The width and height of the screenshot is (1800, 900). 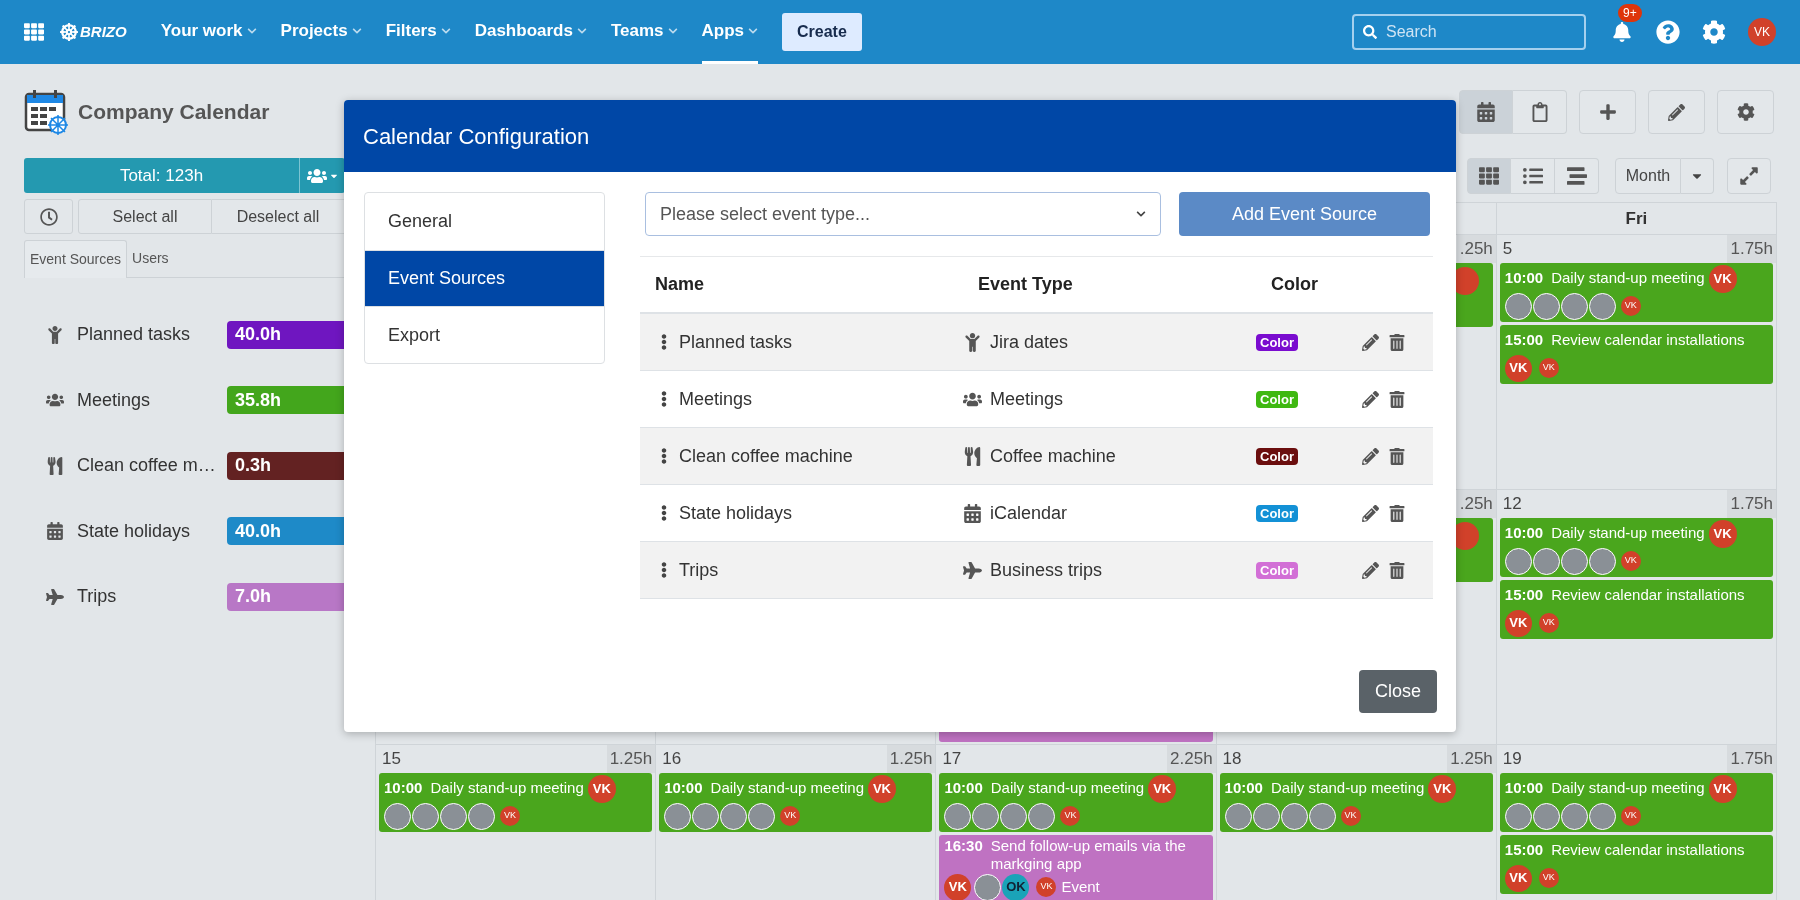 What do you see at coordinates (822, 32) in the screenshot?
I see `create-button: Create` at bounding box center [822, 32].